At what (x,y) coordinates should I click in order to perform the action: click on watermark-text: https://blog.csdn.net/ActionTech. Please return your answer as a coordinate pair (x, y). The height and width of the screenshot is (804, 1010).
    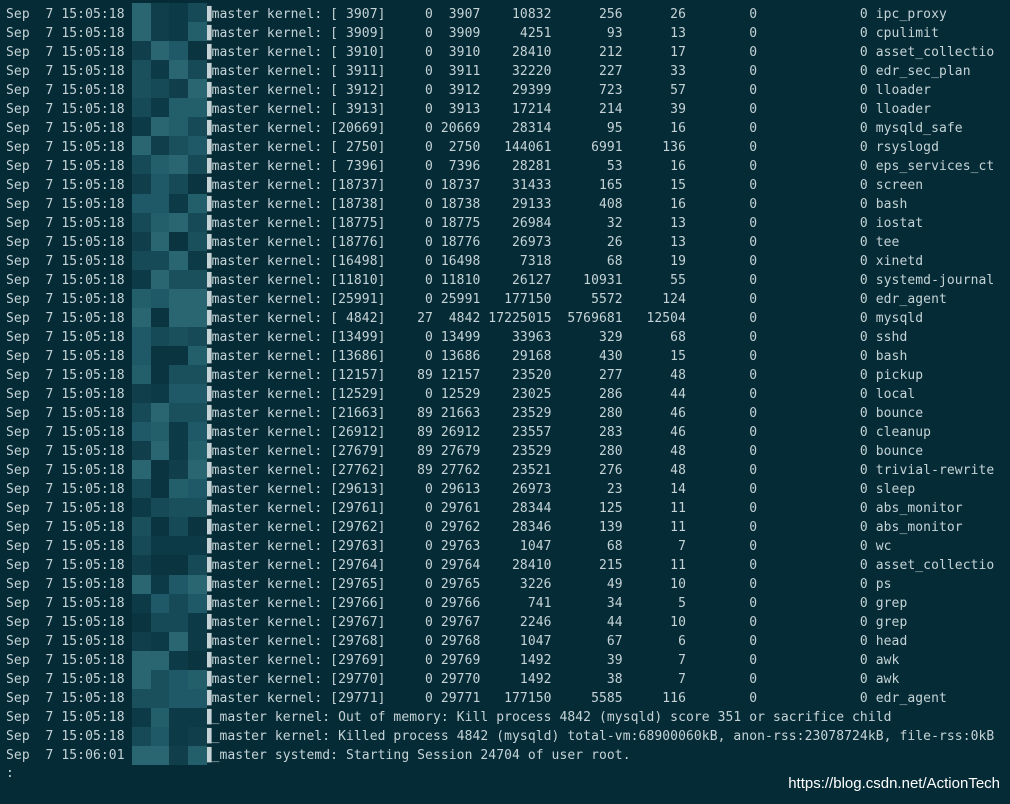
    Looking at the image, I should click on (894, 783).